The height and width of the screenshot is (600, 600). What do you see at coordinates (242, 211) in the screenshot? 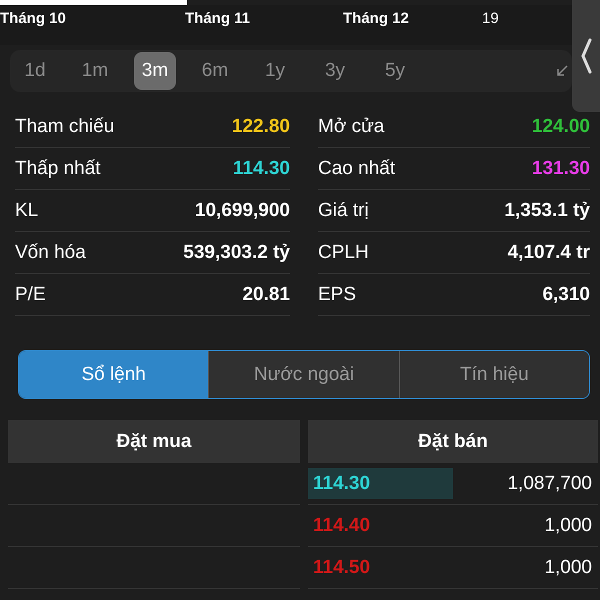
I see `stat-value: 10,699,900` at bounding box center [242, 211].